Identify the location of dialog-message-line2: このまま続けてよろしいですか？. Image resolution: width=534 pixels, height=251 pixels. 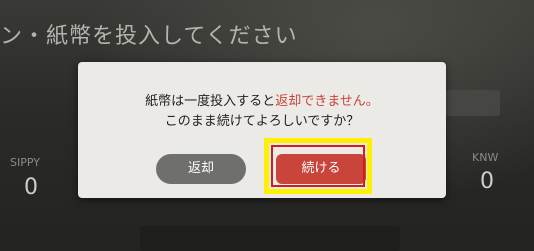
(262, 121).